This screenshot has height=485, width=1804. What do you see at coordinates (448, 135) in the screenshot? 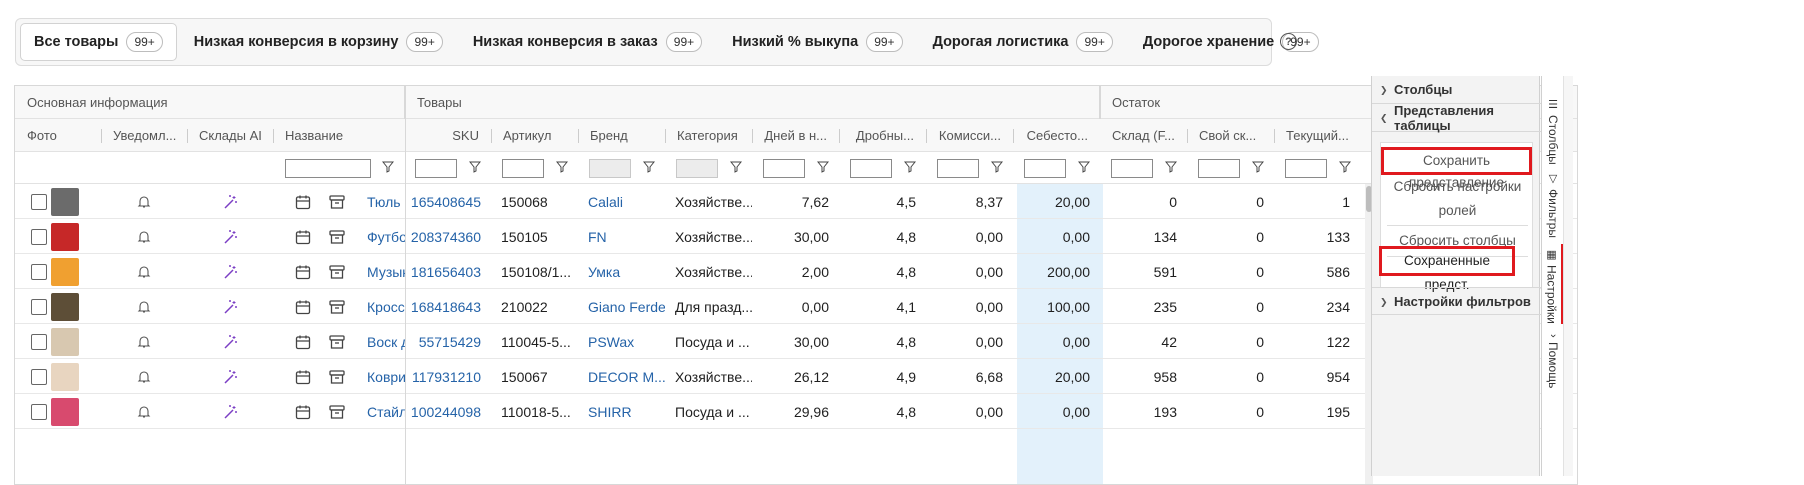
I see `col-sku: SKU` at bounding box center [448, 135].